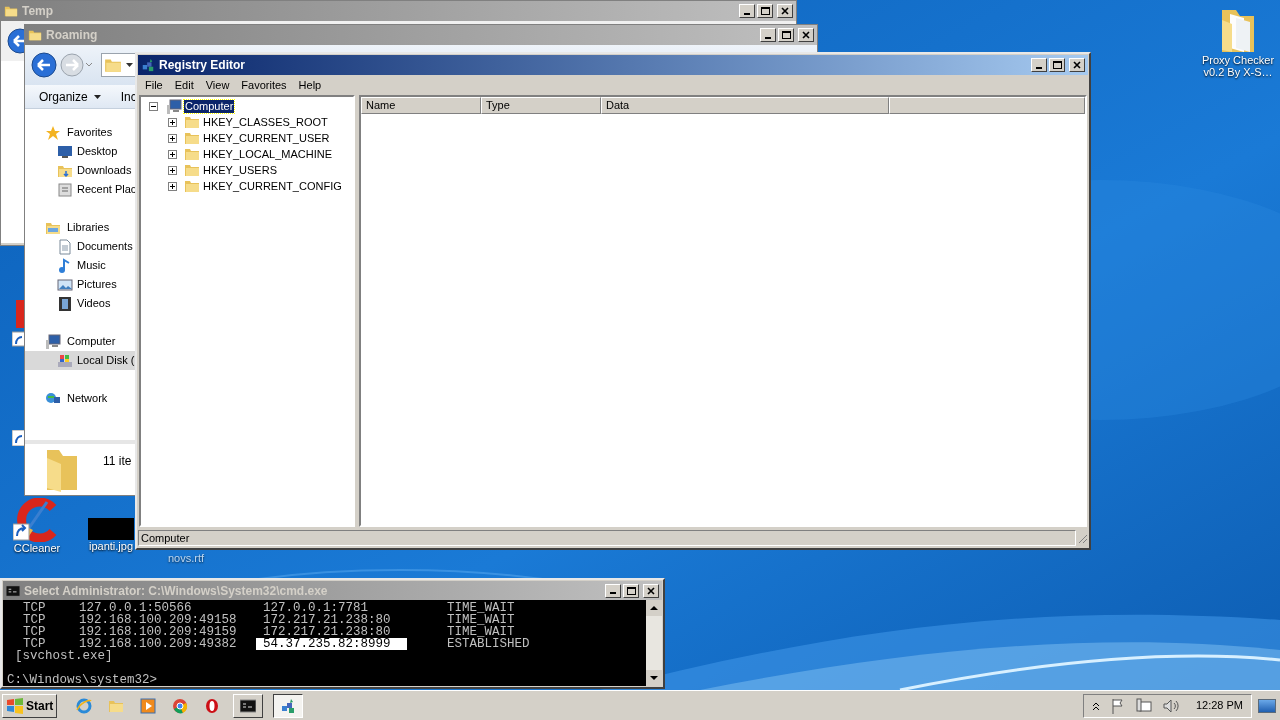 This screenshot has width=1280, height=720. Describe the element at coordinates (315, 608) in the screenshot. I see `console-text: 127.0.0.1:7781` at that location.